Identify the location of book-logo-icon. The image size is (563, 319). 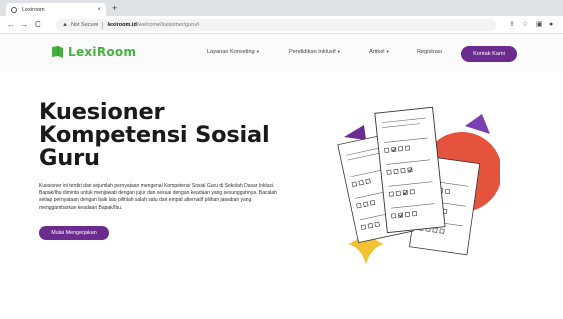
(57, 52).